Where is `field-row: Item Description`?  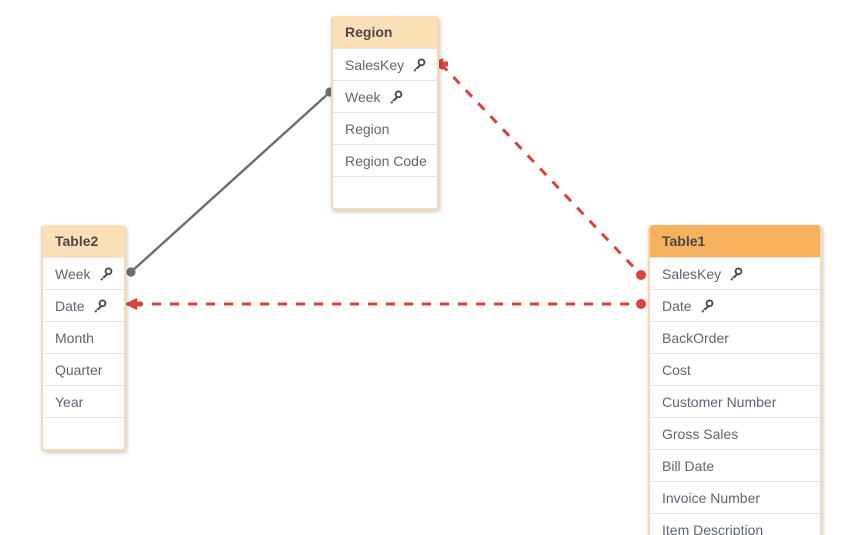 field-row: Item Description is located at coordinates (735, 524).